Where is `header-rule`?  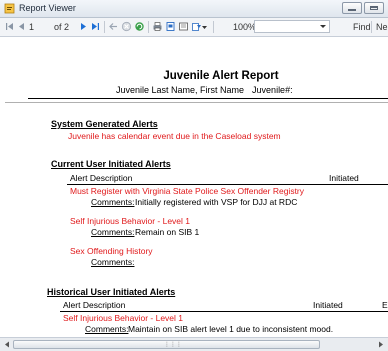 header-rule is located at coordinates (208, 98).